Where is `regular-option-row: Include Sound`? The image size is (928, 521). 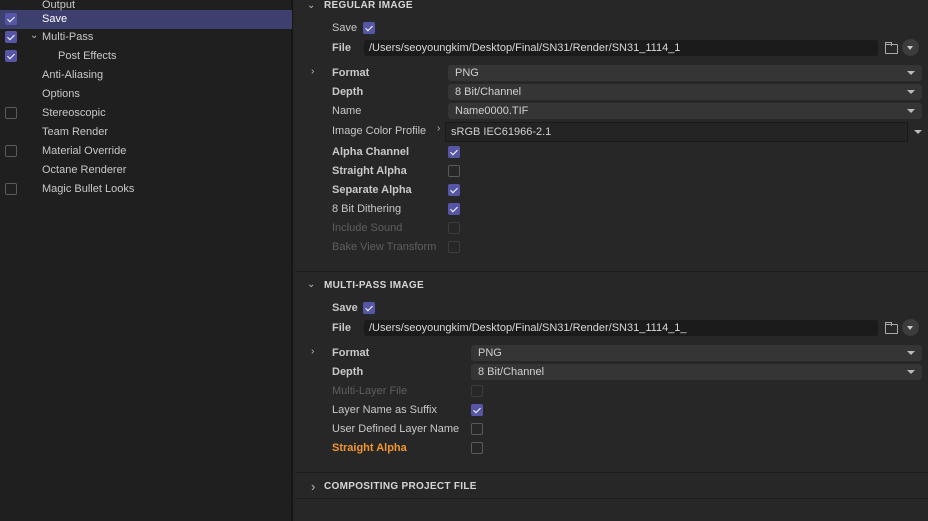
regular-option-row: Include Sound is located at coordinates (611, 228).